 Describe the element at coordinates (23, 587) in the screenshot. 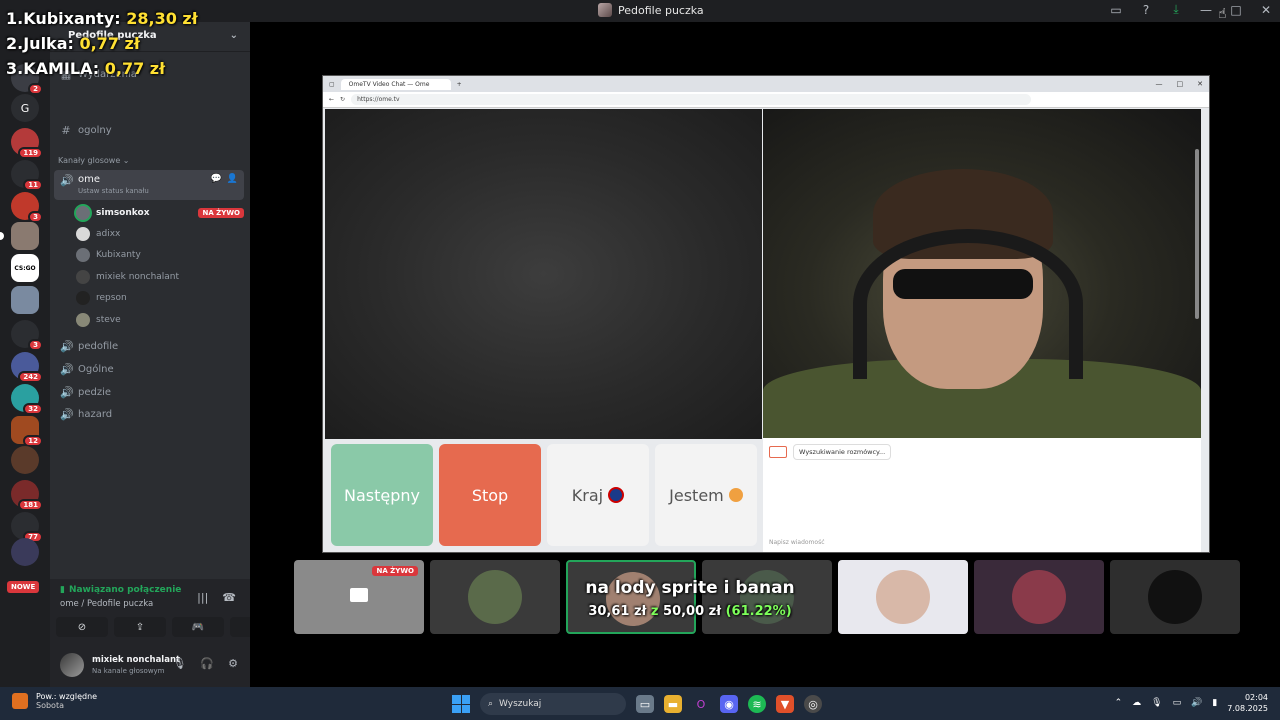

I see `new-badge: NOWE` at that location.